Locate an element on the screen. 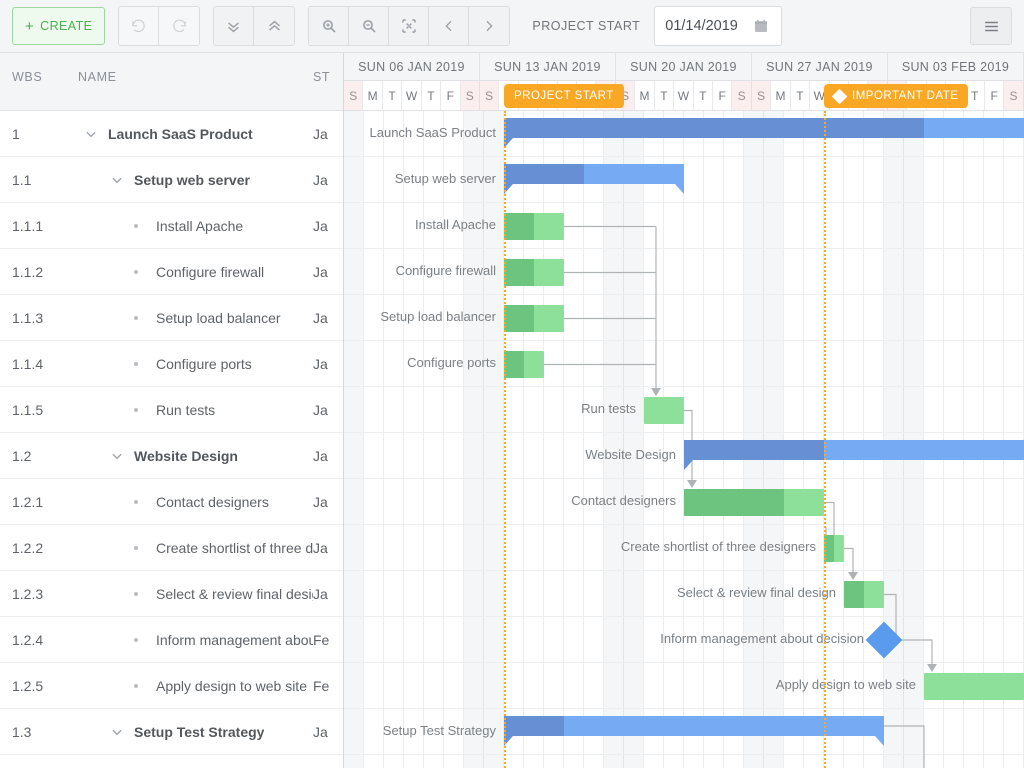 Image resolution: width=1024 pixels, height=768 pixels. timeline-bar-label: Install Apache is located at coordinates (455, 224).